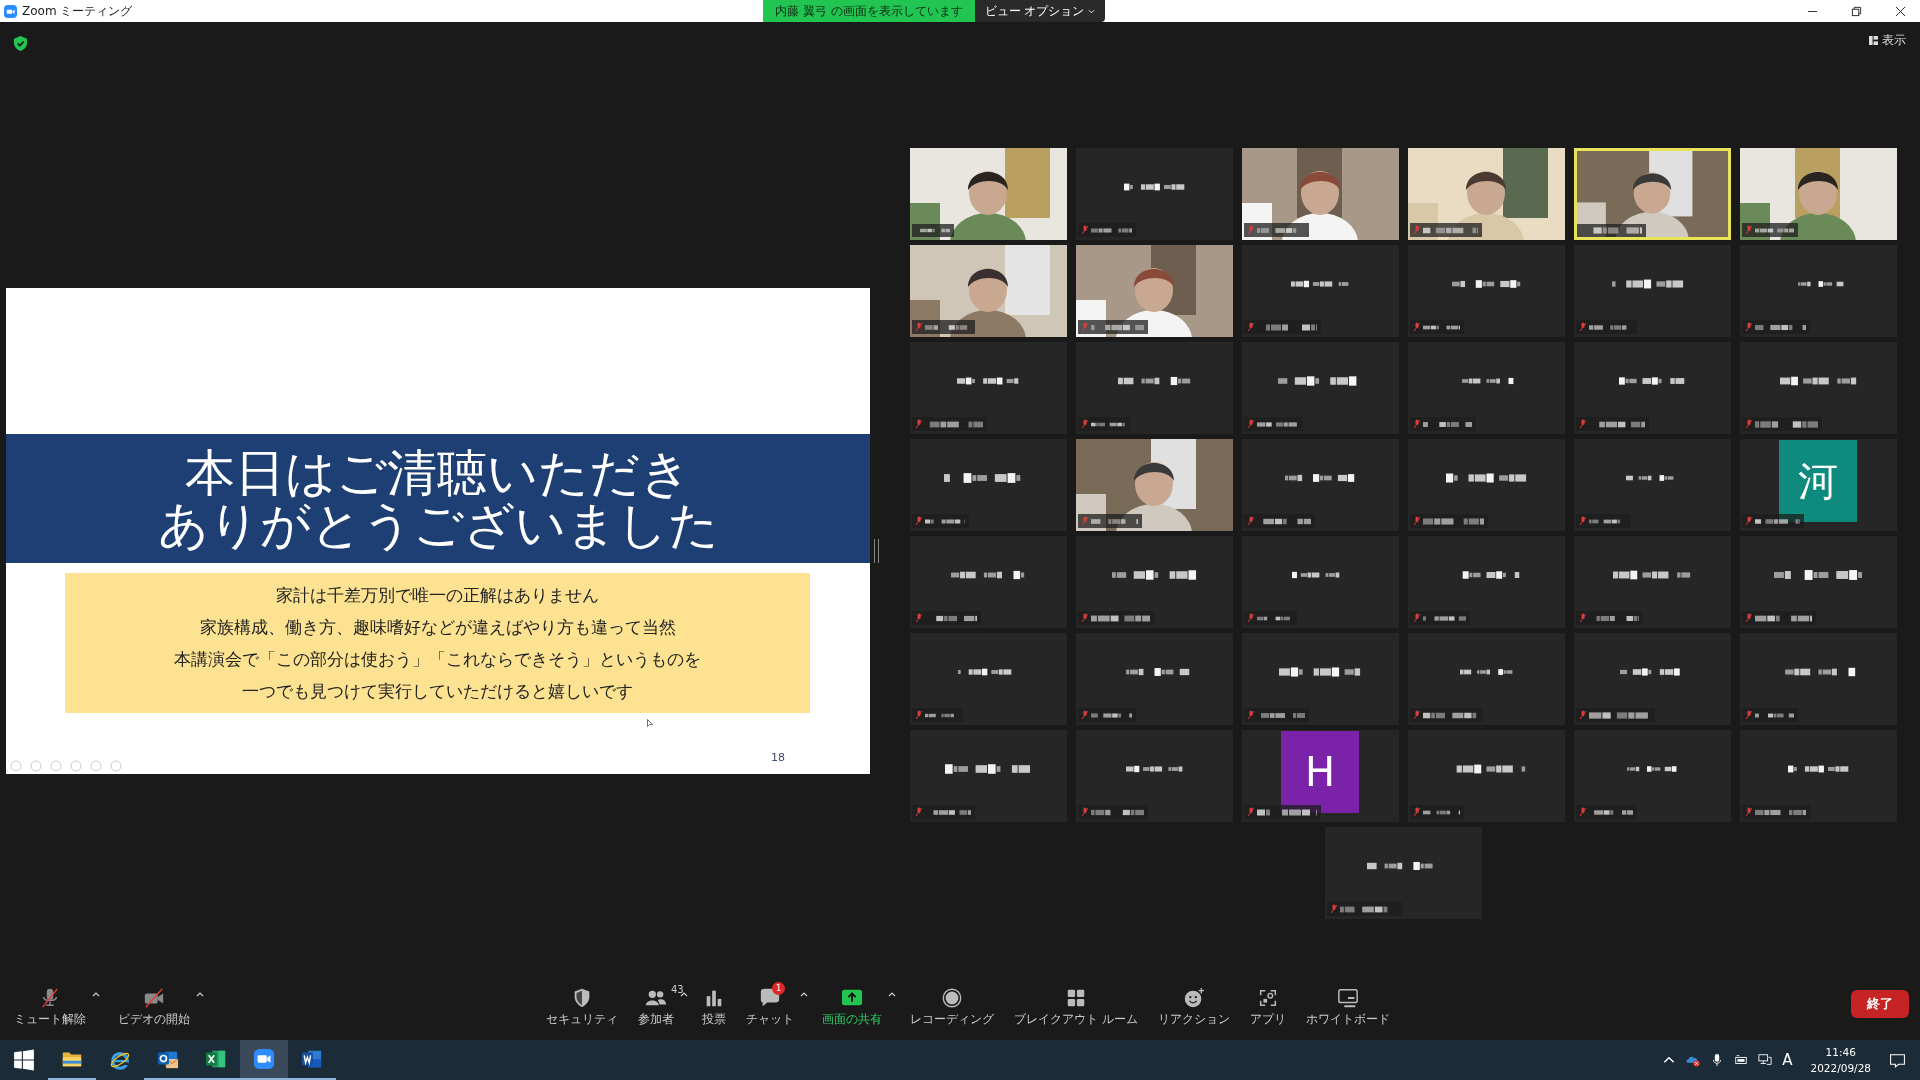  What do you see at coordinates (50, 1004) in the screenshot?
I see `unmute-button: ミュート解除` at bounding box center [50, 1004].